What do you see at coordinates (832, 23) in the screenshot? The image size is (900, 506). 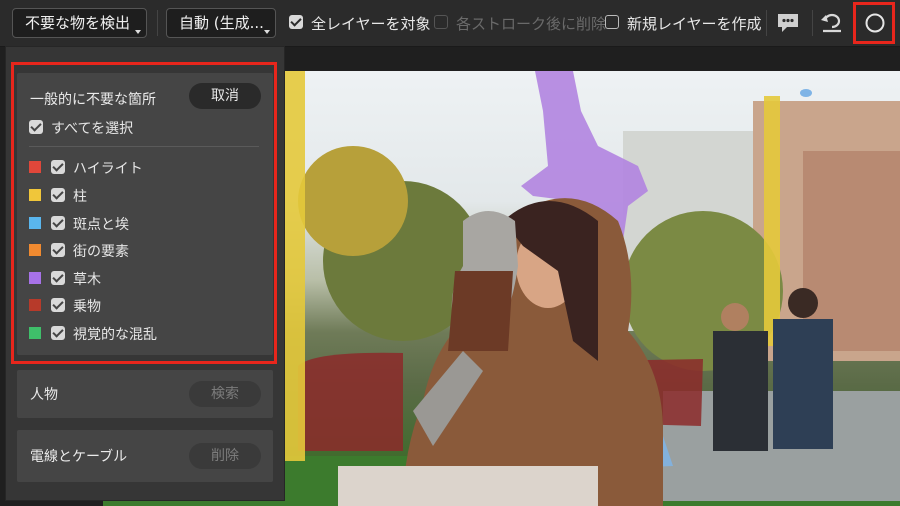 I see `reset-icon` at bounding box center [832, 23].